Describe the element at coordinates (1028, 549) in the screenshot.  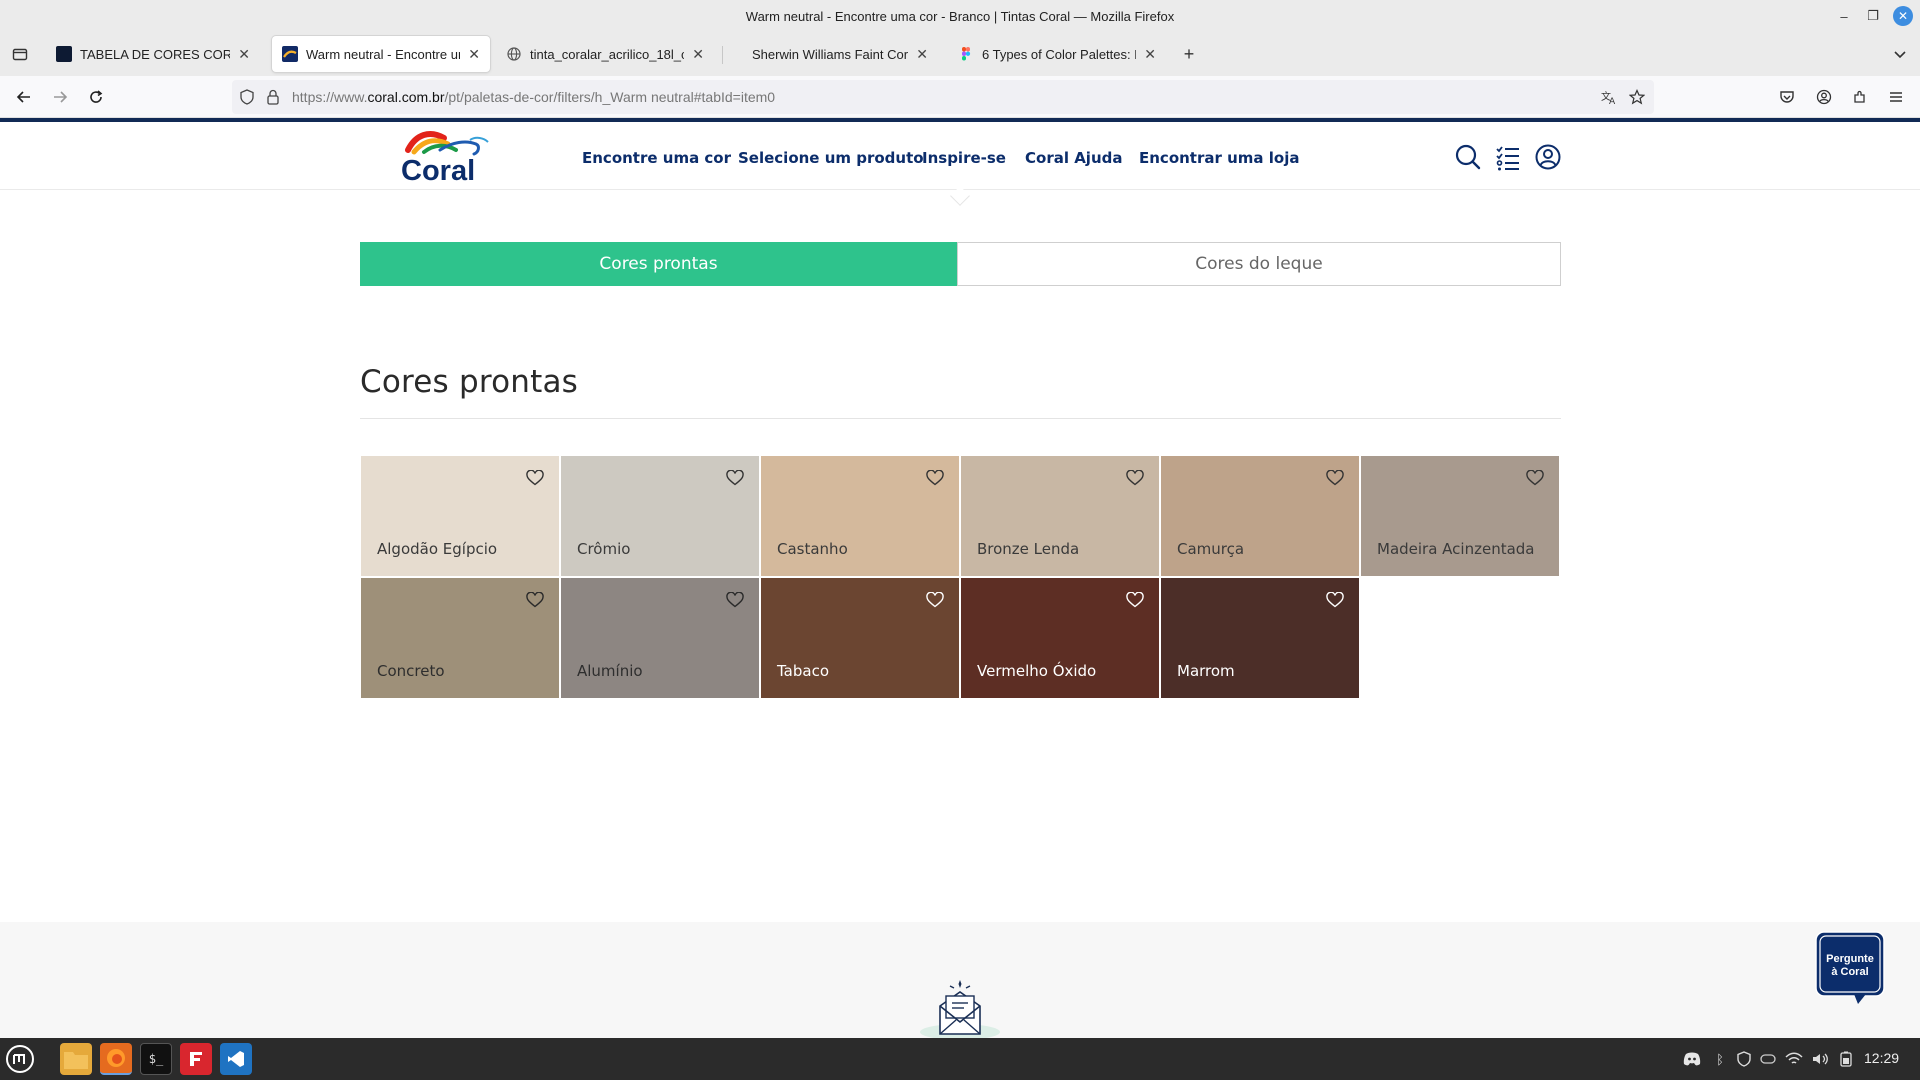
I see `swatch-name: Bronze Lenda` at that location.